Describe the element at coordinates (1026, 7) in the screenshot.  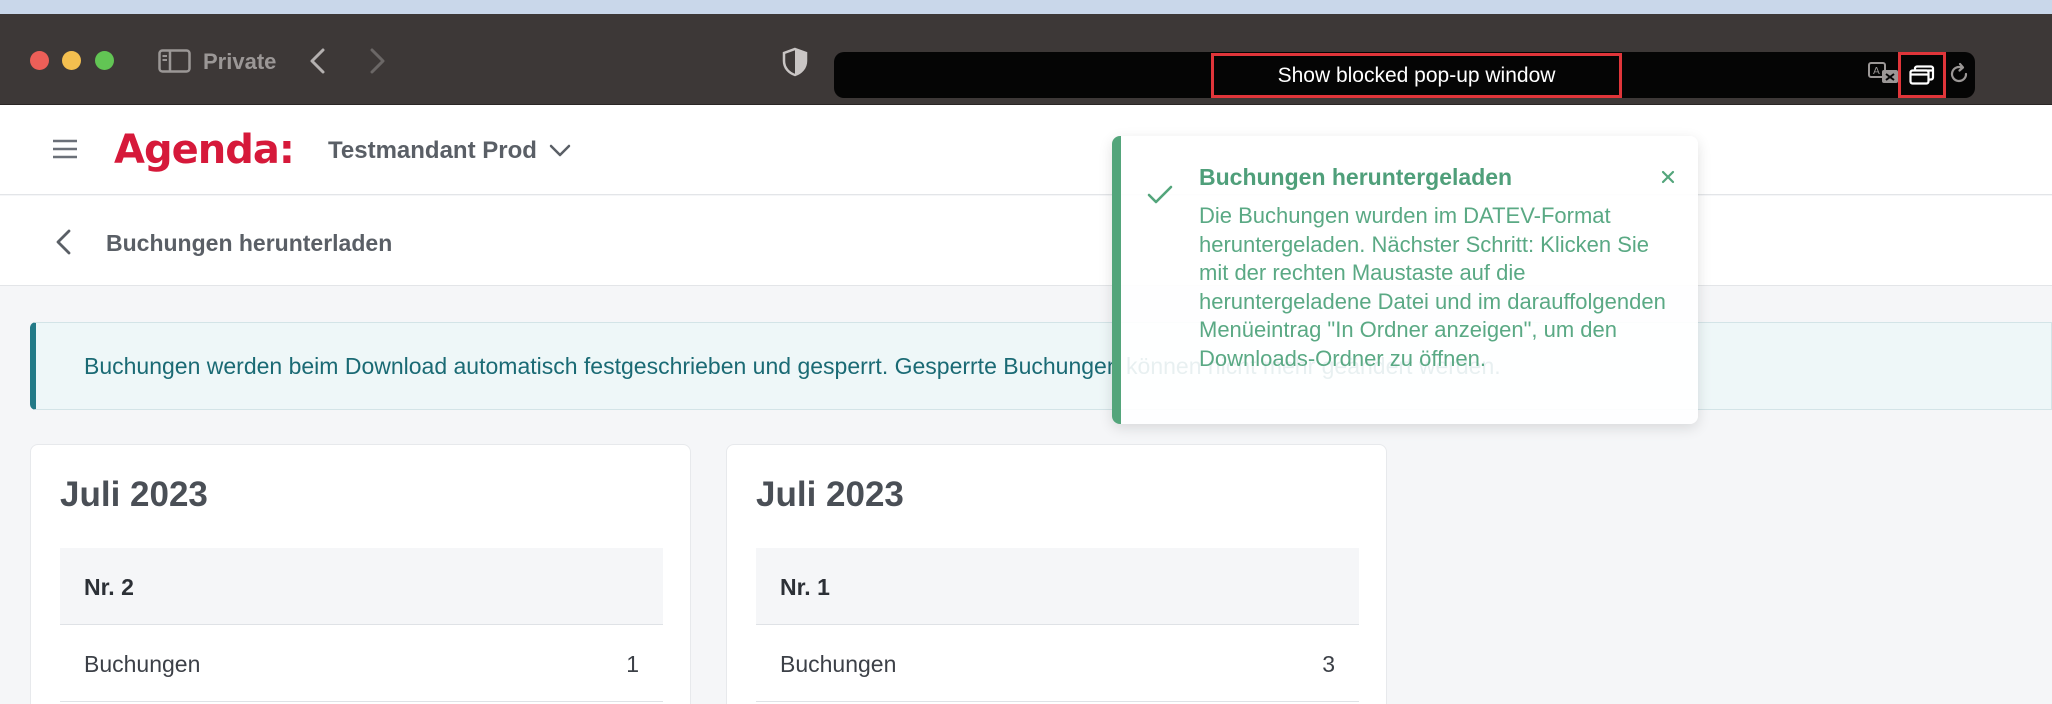
I see `desktop-strip` at that location.